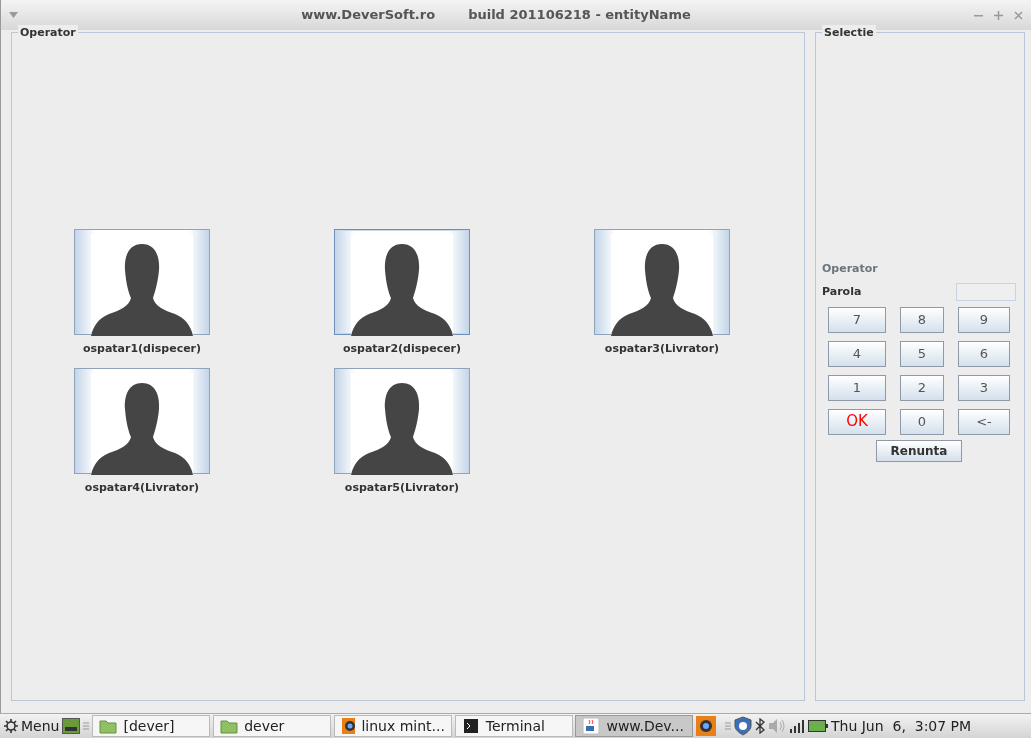 This screenshot has height=738, width=1031. Describe the element at coordinates (759, 726) in the screenshot. I see `bluetooth-icon` at that location.